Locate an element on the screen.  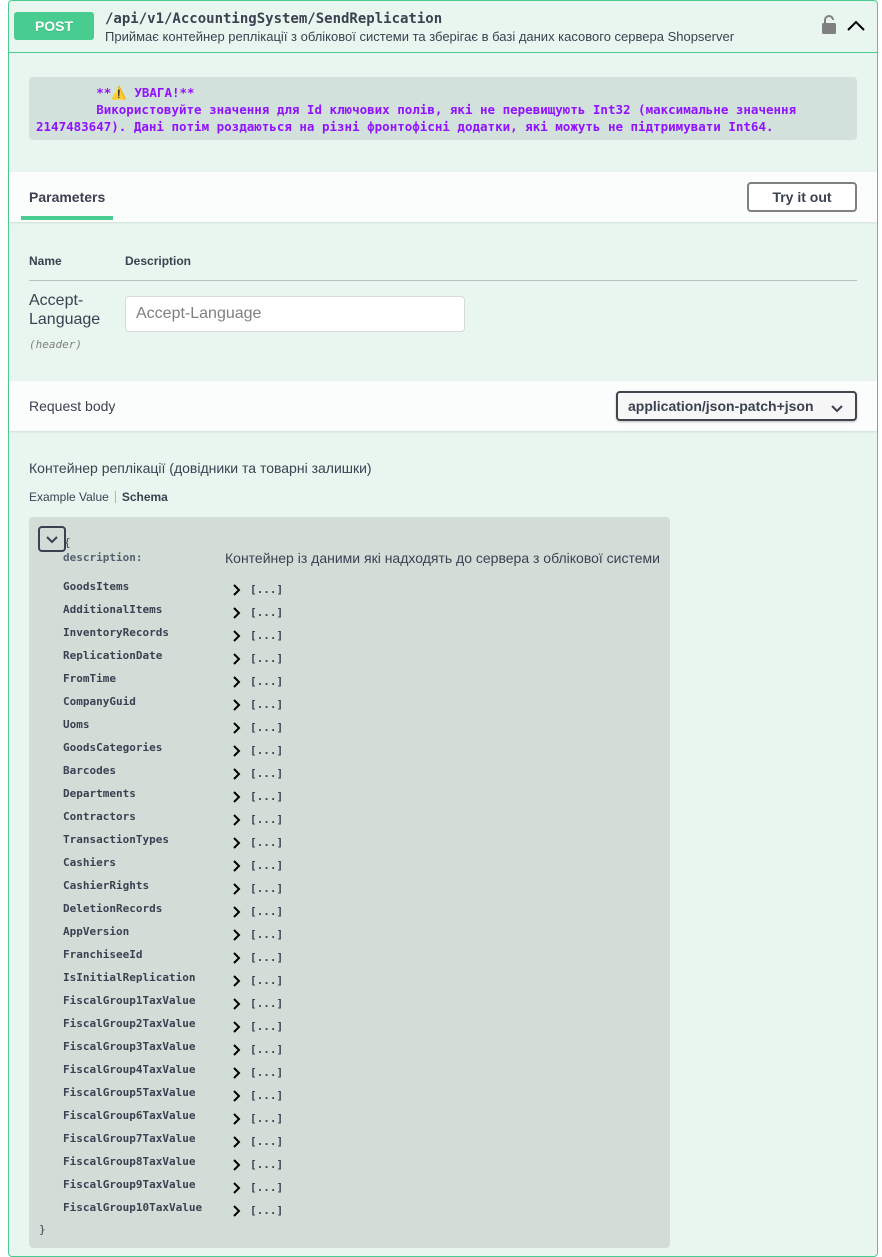
schema-property-row: FiscalGroup1TaxValue [...] is located at coordinates (349, 1005).